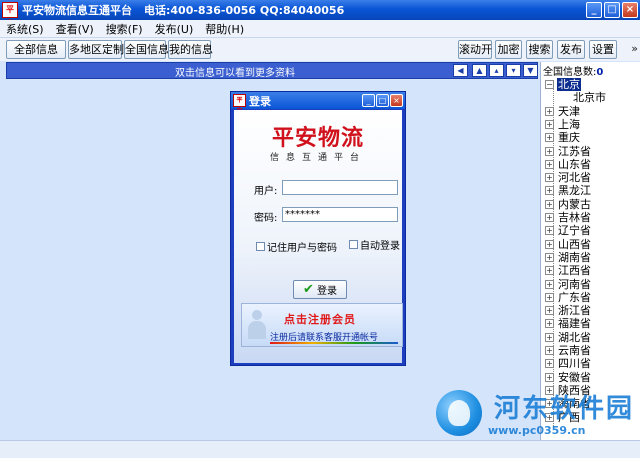 This screenshot has width=640, height=458. Describe the element at coordinates (353, 244) in the screenshot. I see `autologin-checkbox-box` at that location.